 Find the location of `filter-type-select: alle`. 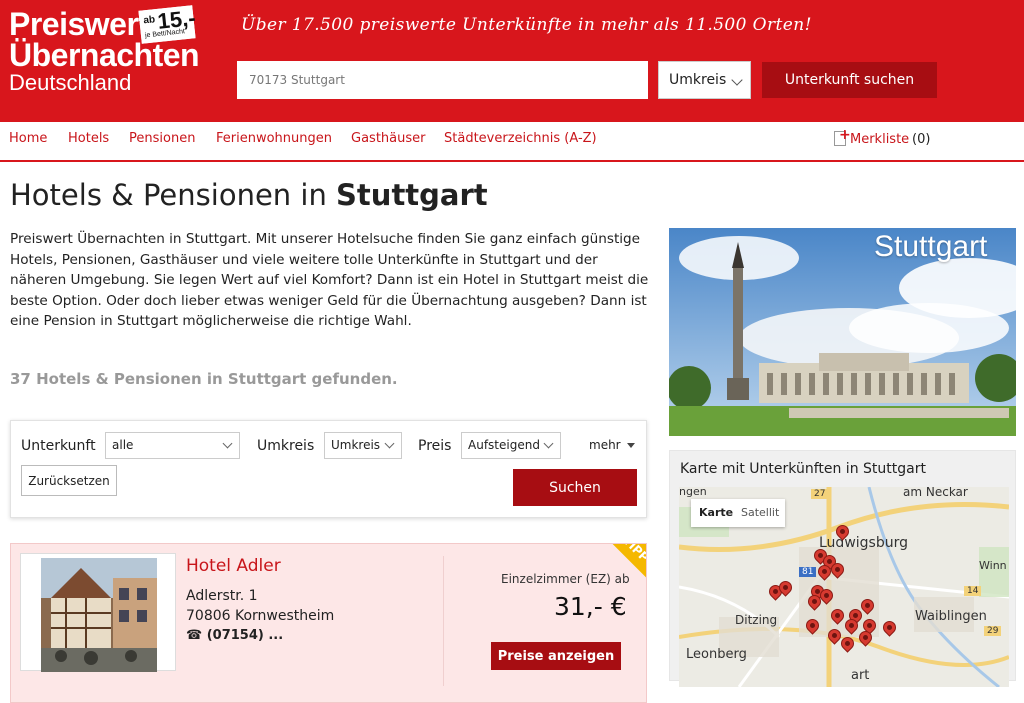

filter-type-select: alle is located at coordinates (172, 445).